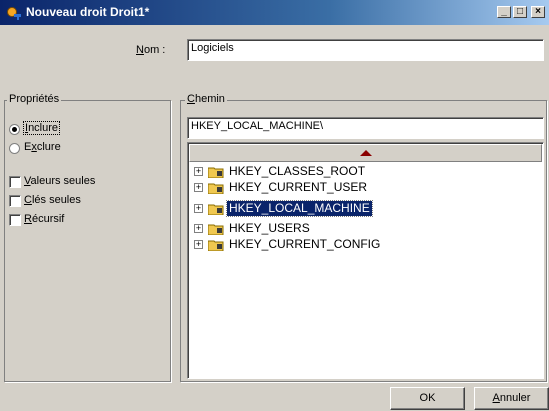  What do you see at coordinates (297, 171) in the screenshot?
I see `tree-node-label: HKEY_CLASSES_ROOT` at bounding box center [297, 171].